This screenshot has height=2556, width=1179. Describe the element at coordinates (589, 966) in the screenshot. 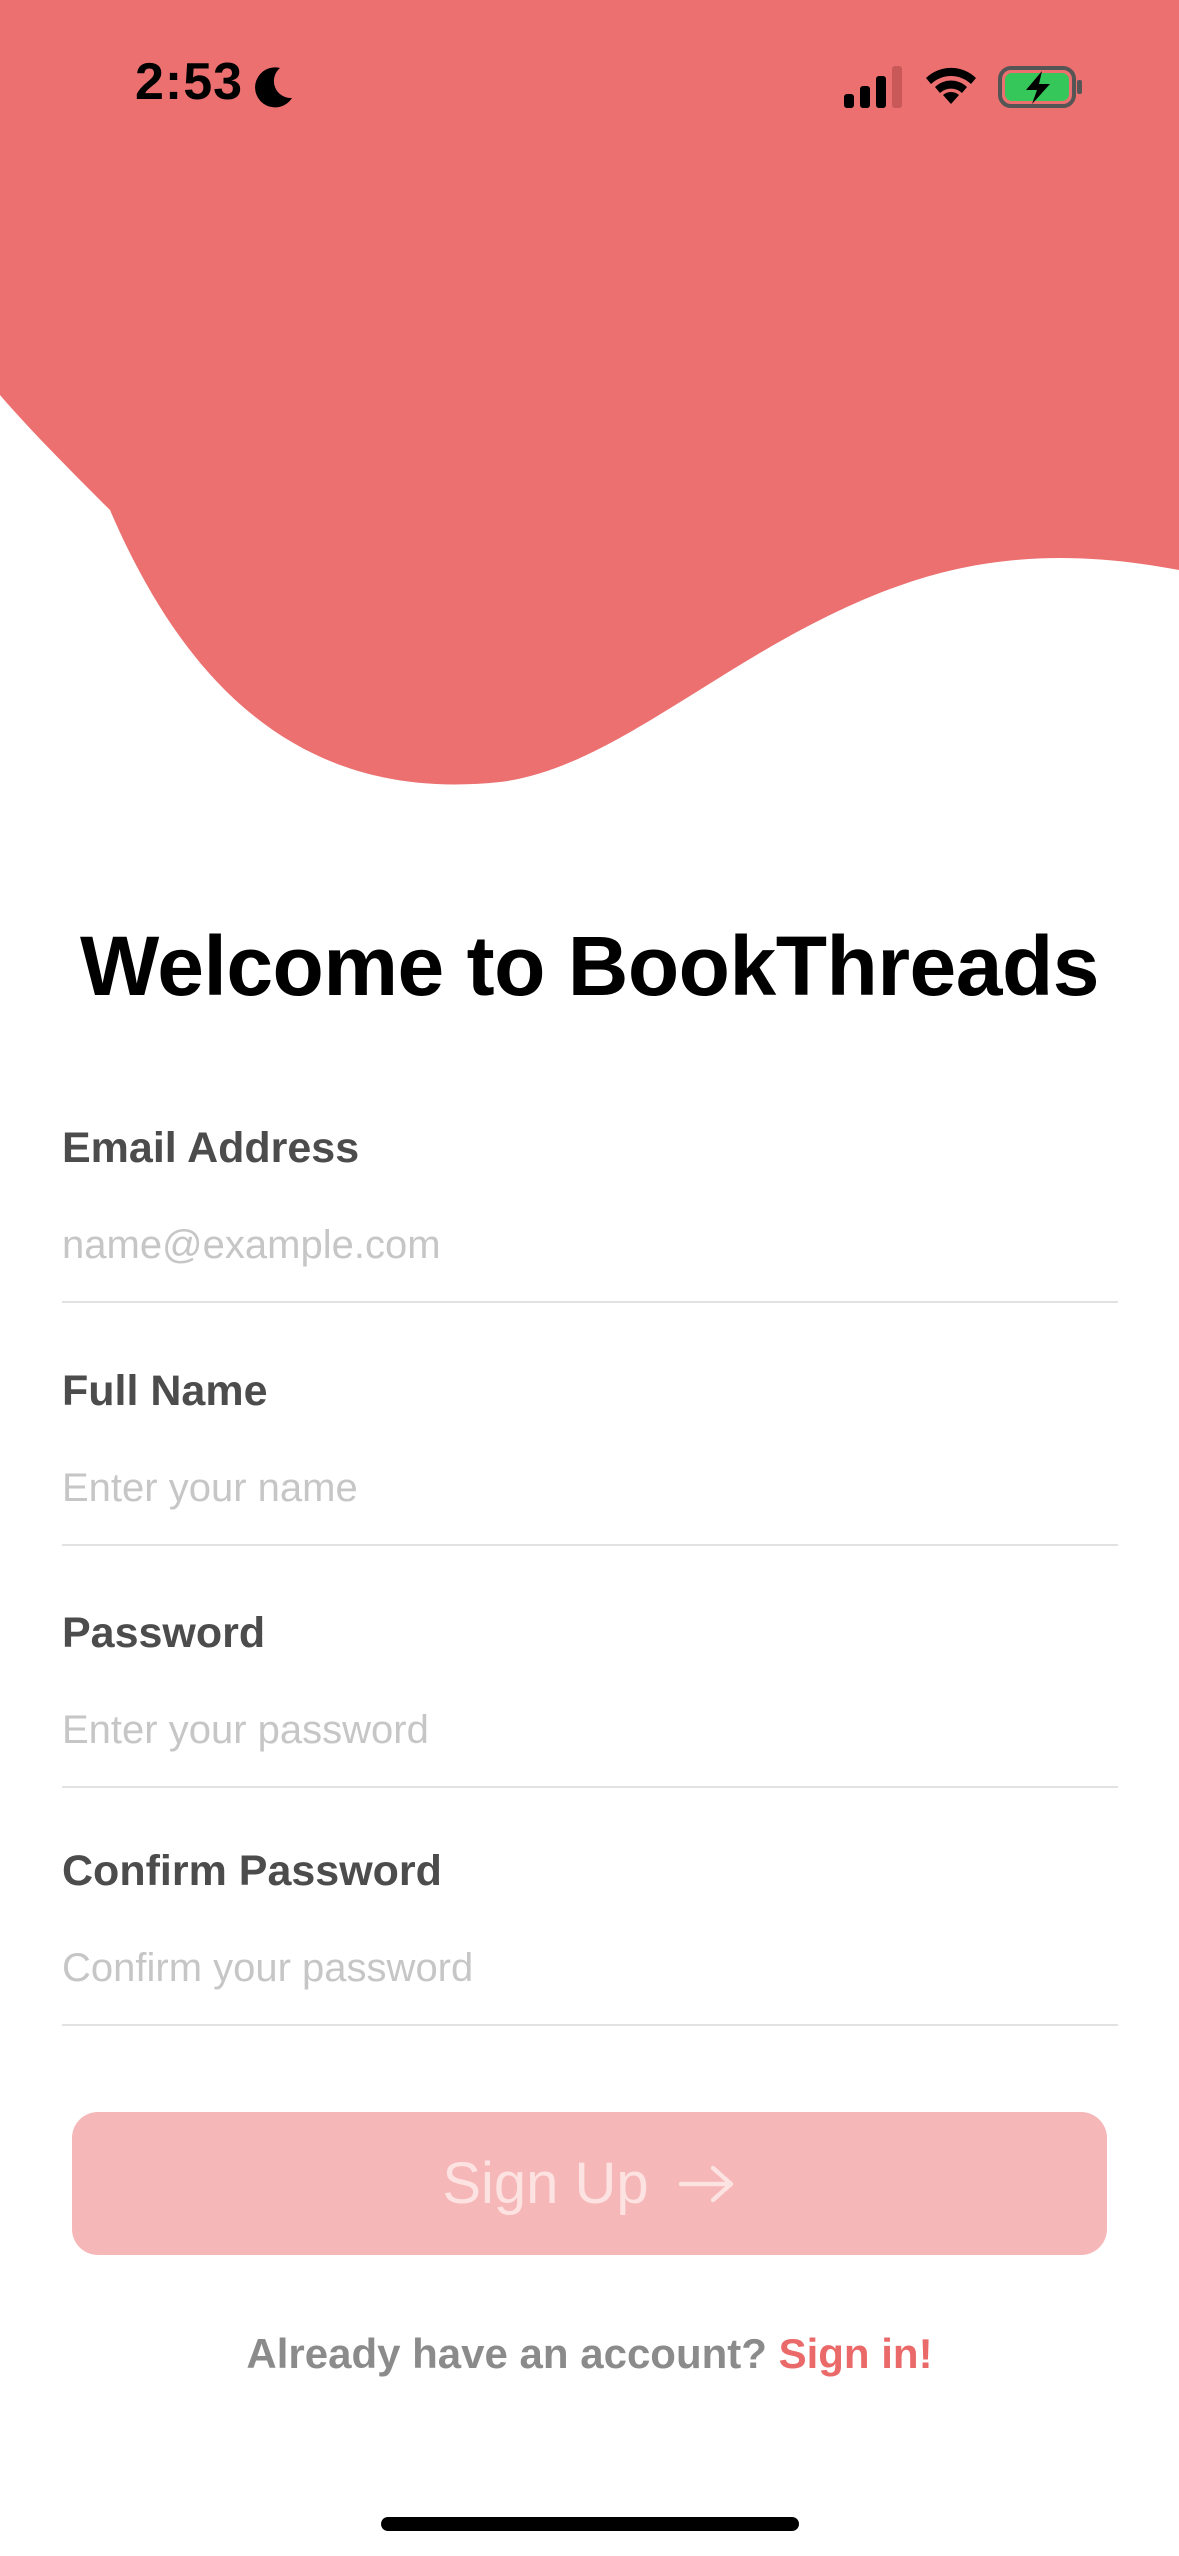

I see `page-title: Welcome to BookThreads` at that location.